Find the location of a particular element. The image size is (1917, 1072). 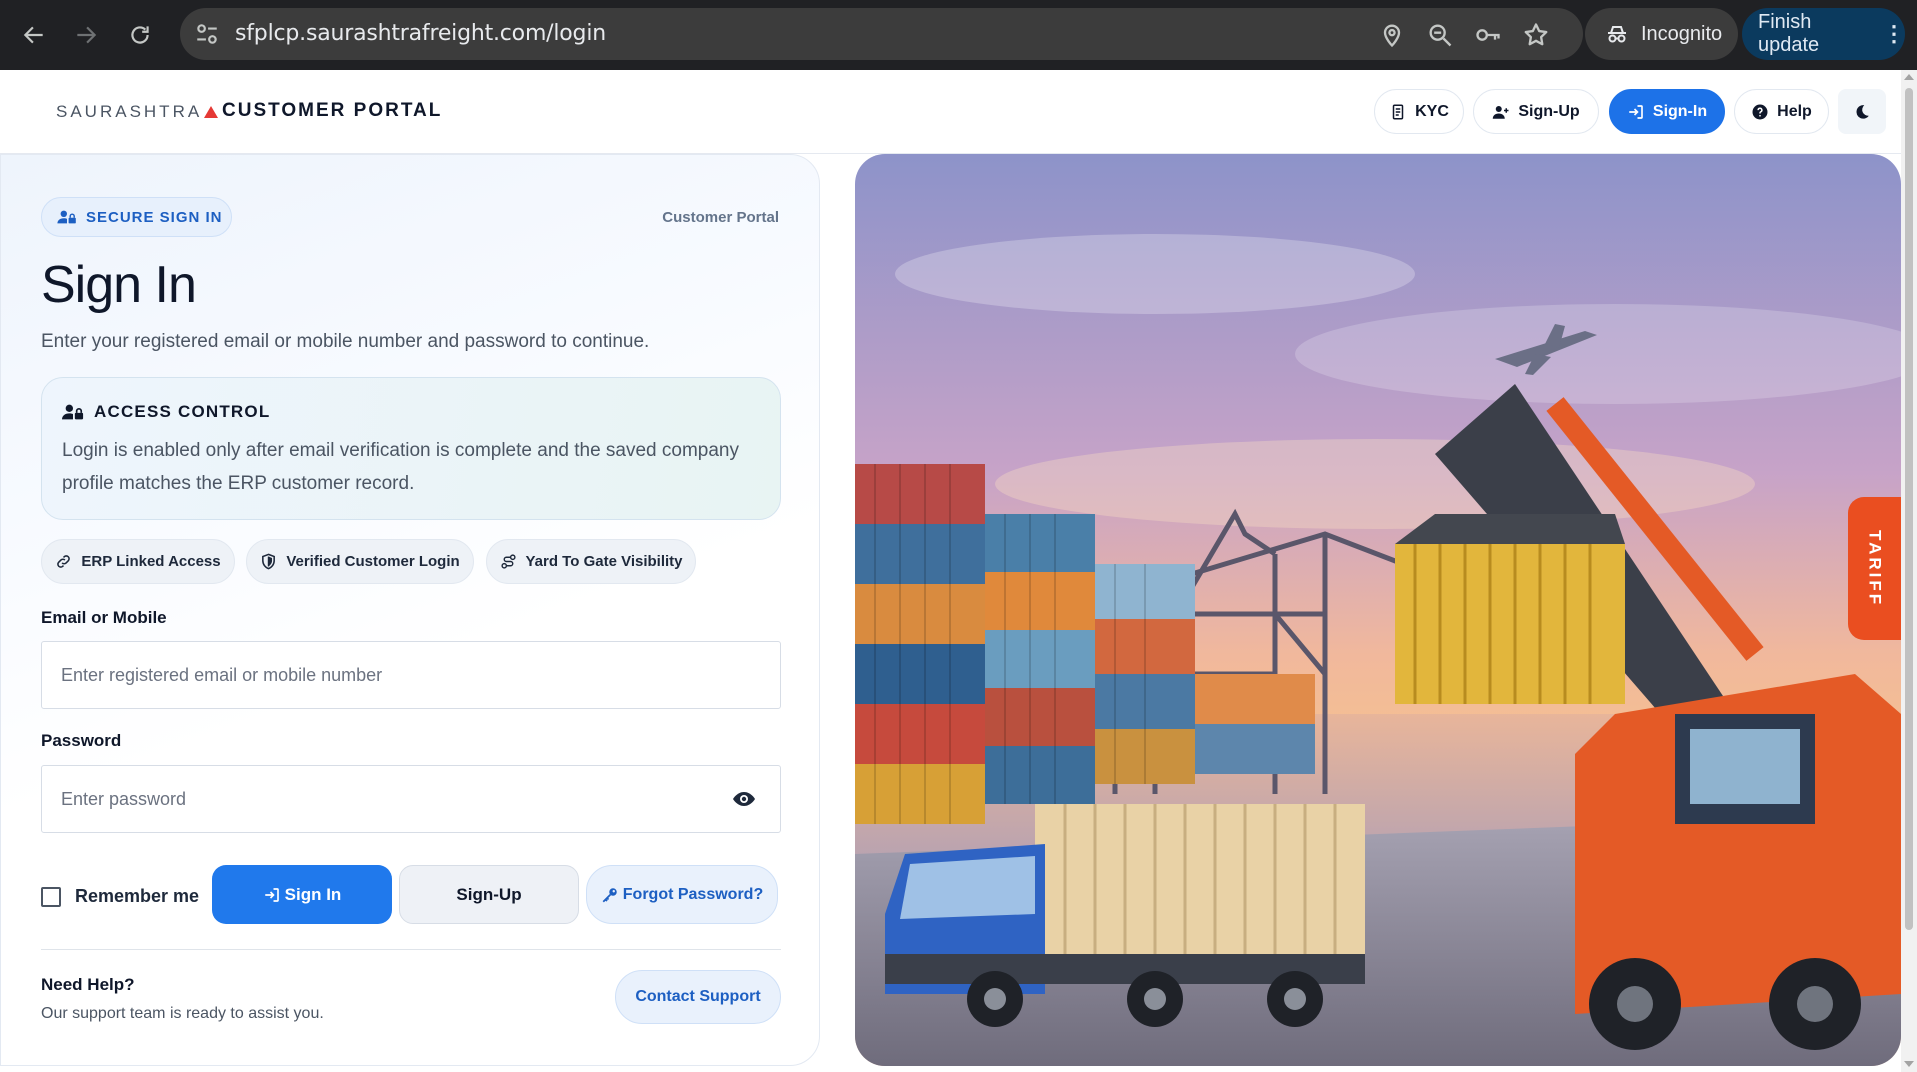

tariff-label: TARIFF is located at coordinates (1875, 568).